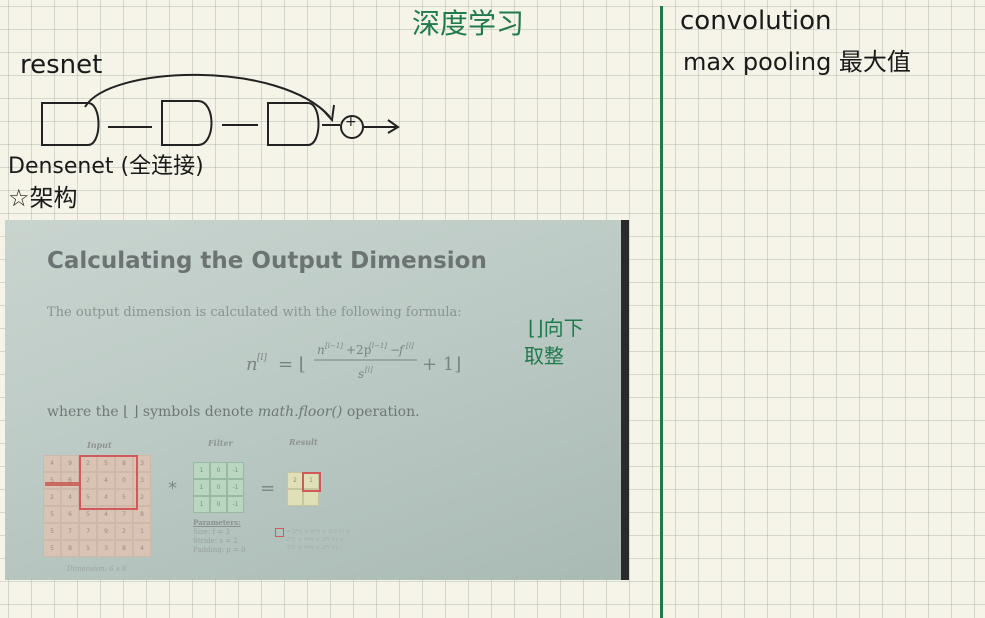  I want to click on svg-text: s, so click(361, 374).